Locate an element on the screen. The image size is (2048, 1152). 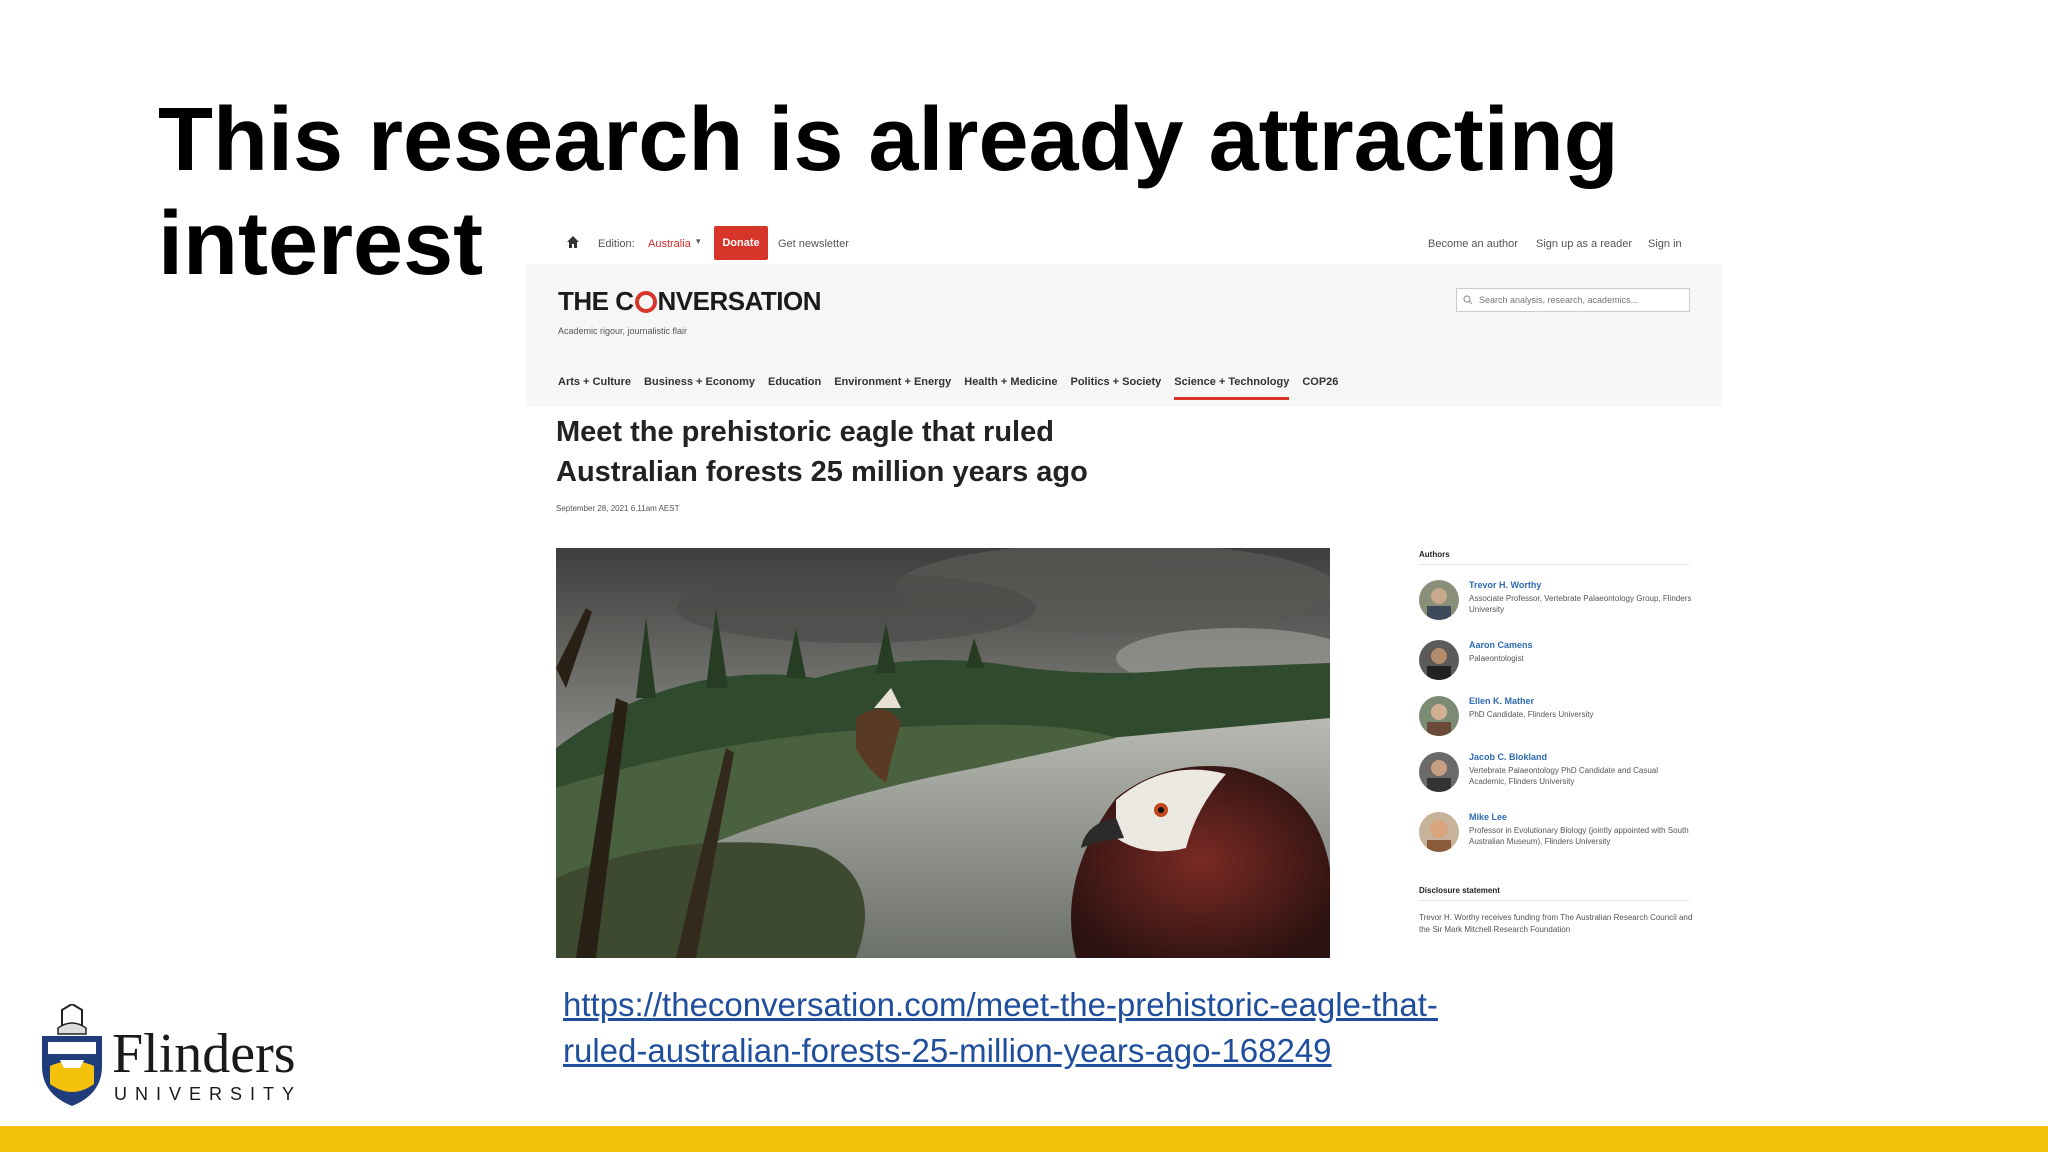
disclosure-heading: Disclosure statement is located at coordinates (1459, 890).